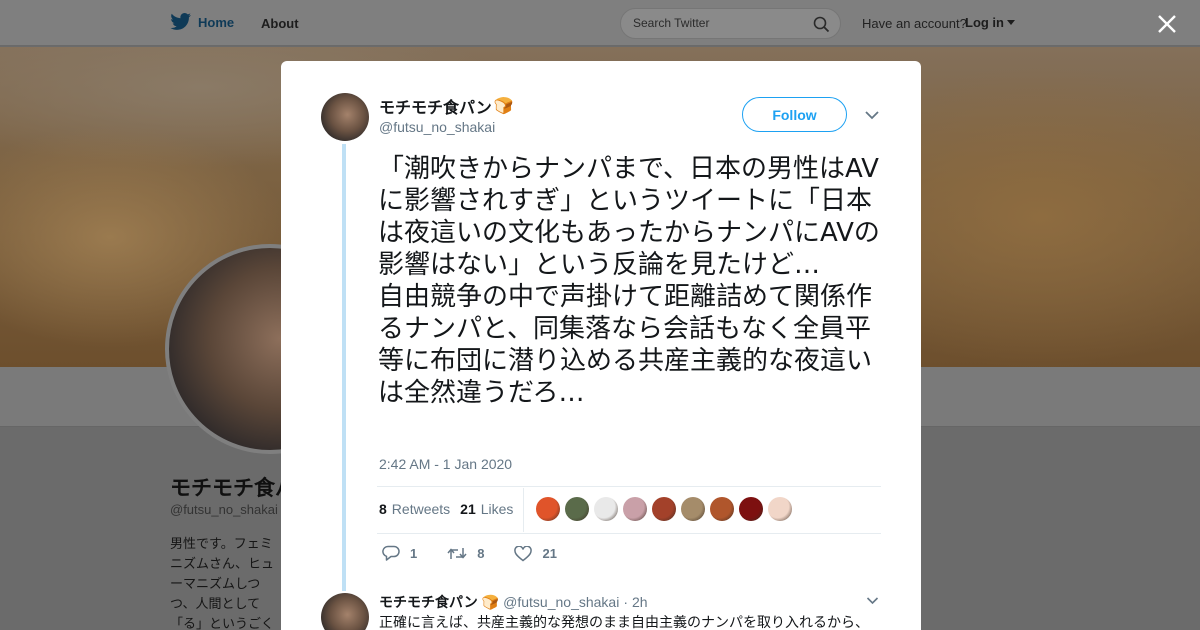 The height and width of the screenshot is (630, 1200). Describe the element at coordinates (523, 510) in the screenshot. I see `stats-separator` at that location.